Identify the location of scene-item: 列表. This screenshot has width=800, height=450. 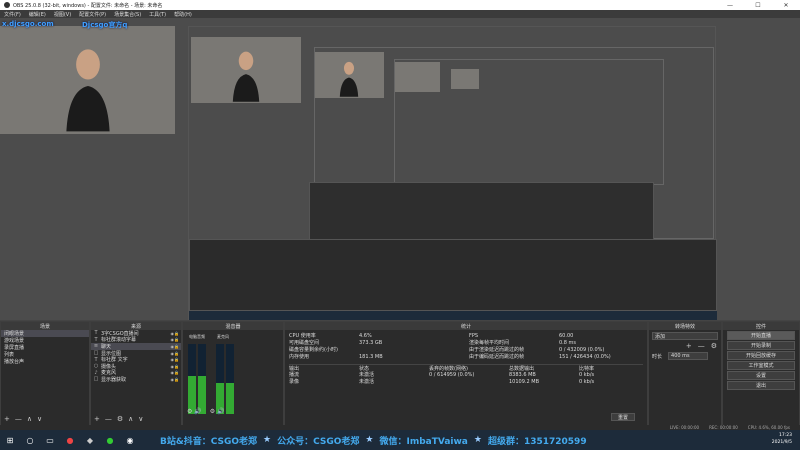
(45, 354).